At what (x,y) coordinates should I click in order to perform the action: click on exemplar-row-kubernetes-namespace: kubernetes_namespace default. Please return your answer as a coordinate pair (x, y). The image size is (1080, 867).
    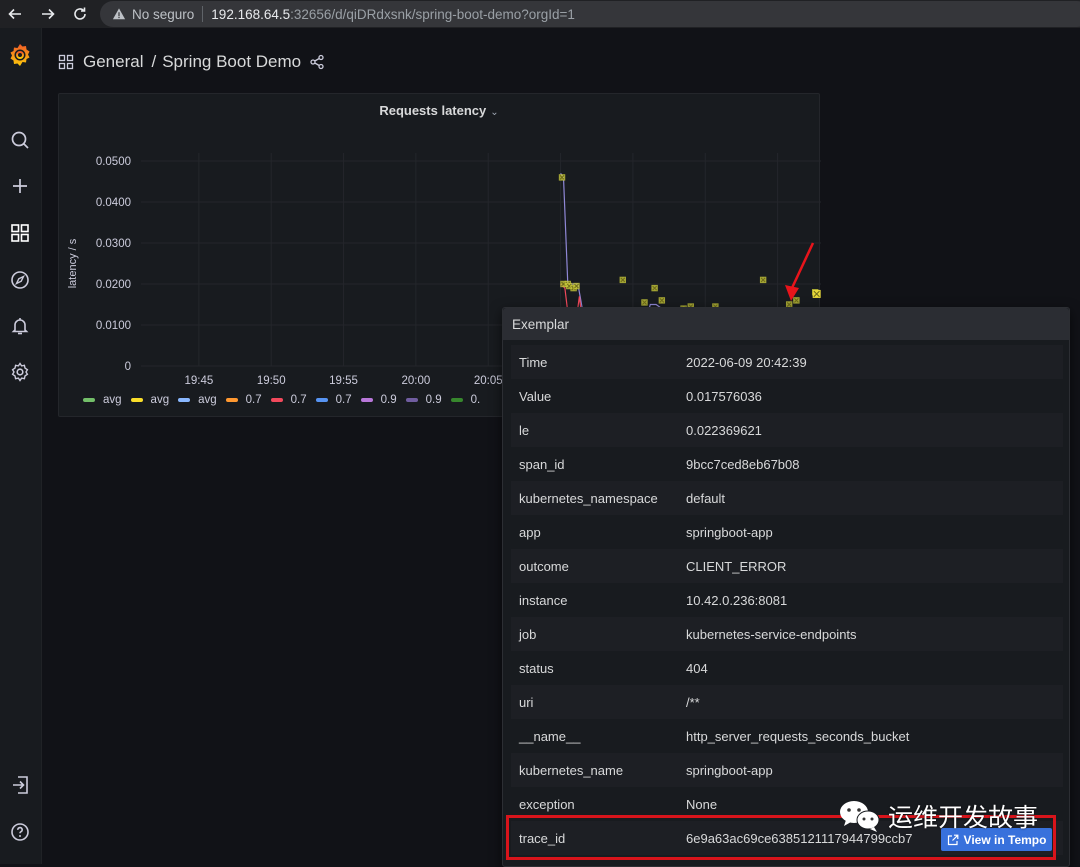
    Looking at the image, I should click on (787, 498).